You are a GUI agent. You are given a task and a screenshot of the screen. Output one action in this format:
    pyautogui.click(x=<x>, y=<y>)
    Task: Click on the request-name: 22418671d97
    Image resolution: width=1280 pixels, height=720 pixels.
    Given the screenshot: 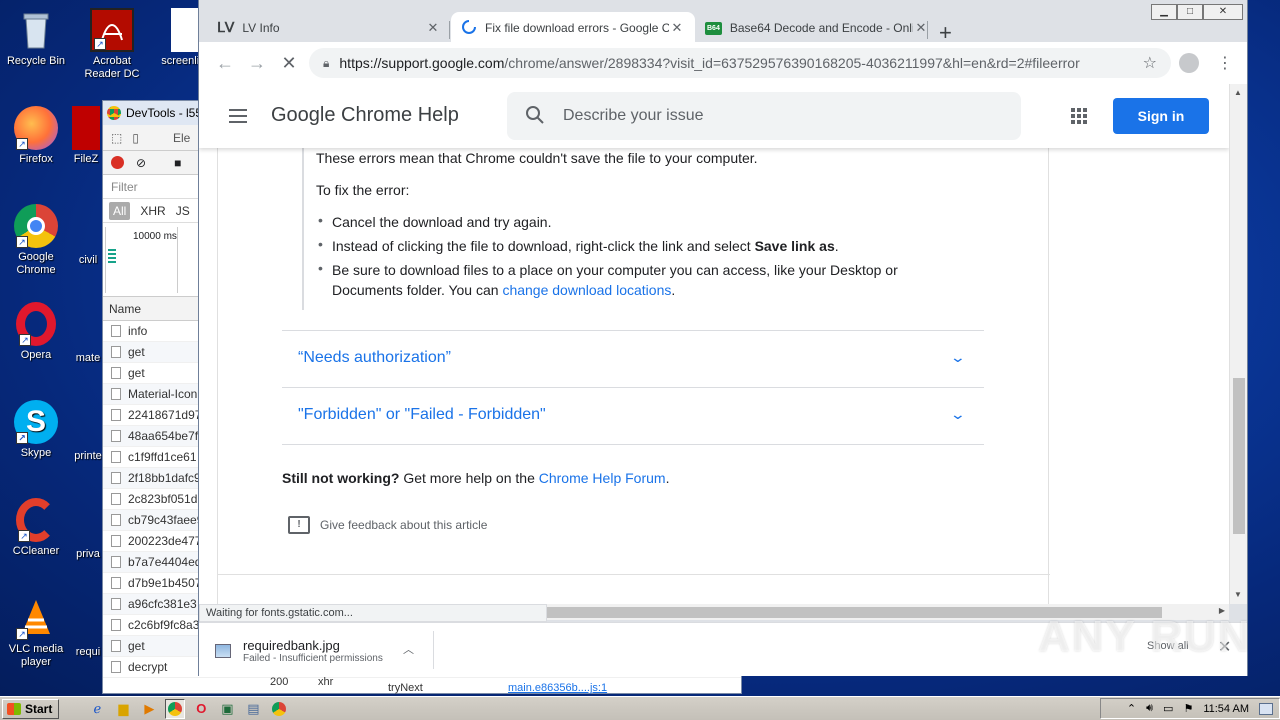 What is the action you would take?
    pyautogui.click(x=165, y=415)
    